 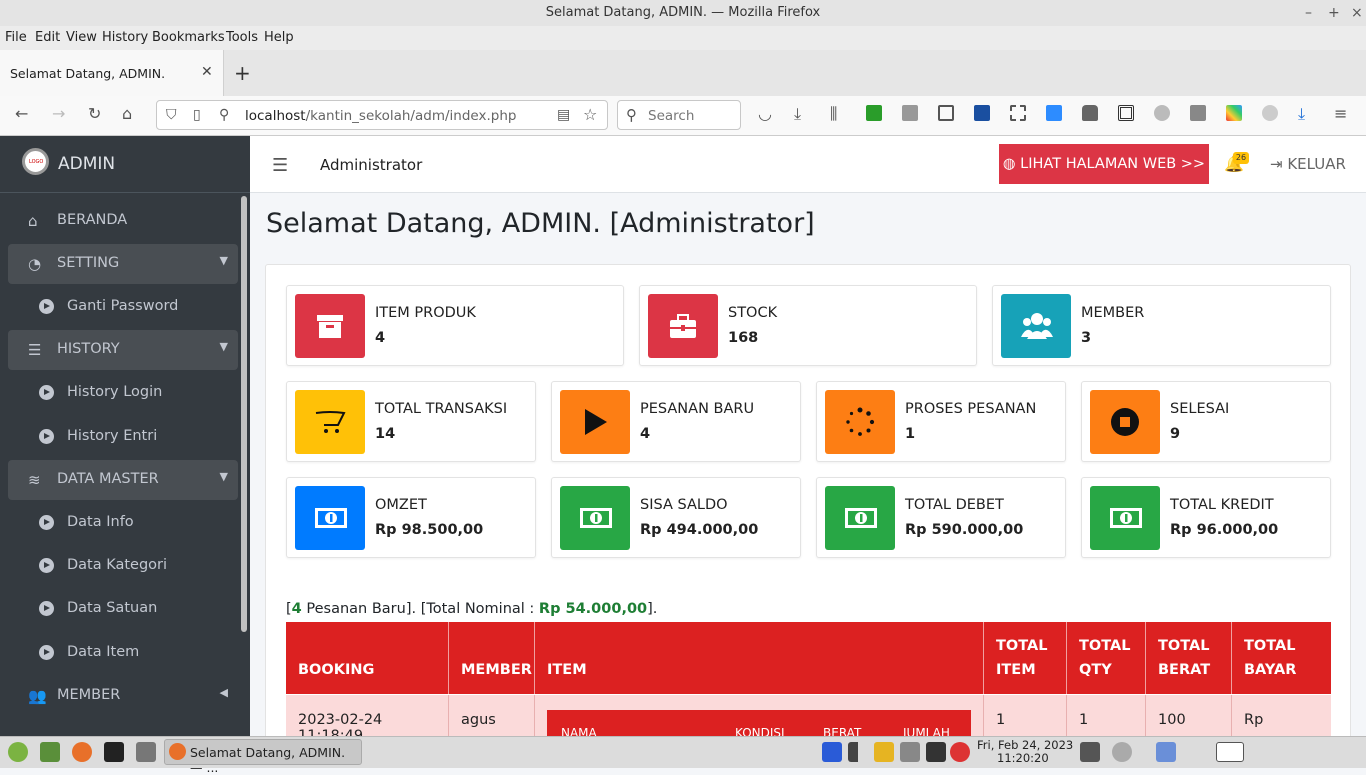 I want to click on search-placeholder: Search, so click(x=671, y=116).